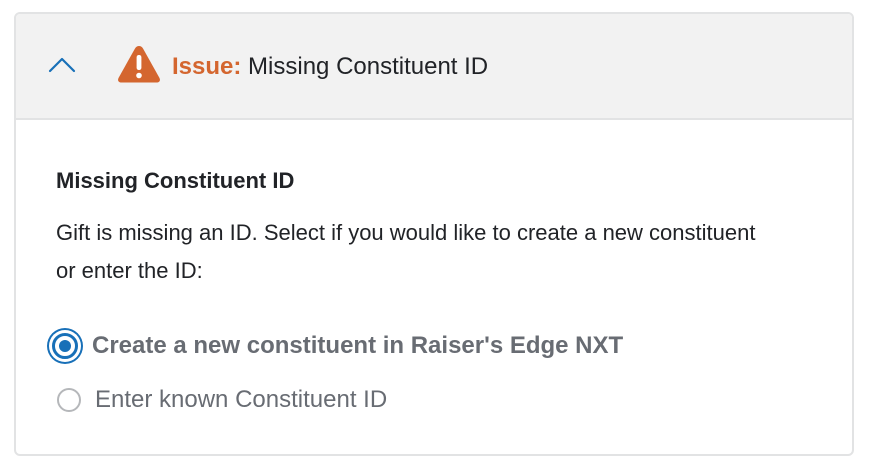 The height and width of the screenshot is (476, 870). I want to click on issue-text: Missing Constituent ID, so click(368, 66).